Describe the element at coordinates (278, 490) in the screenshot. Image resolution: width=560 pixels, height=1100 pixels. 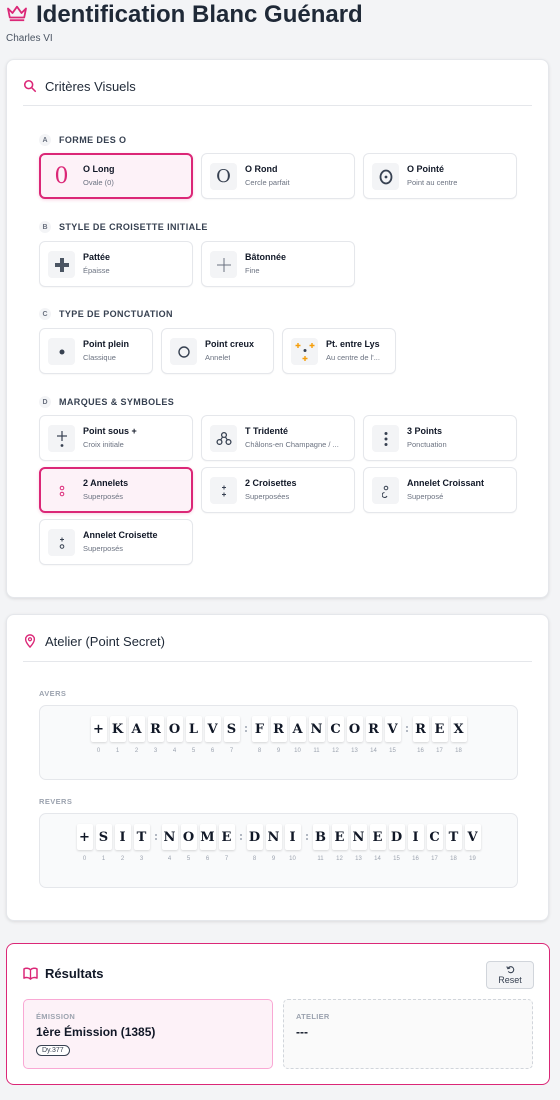
I see `option-2-croisettes: 2 Croisettes Superposées` at that location.